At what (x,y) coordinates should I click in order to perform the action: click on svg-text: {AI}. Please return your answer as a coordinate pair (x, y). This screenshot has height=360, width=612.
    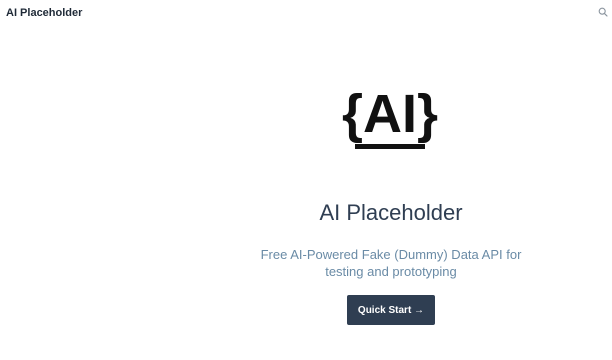
    Looking at the image, I should click on (390, 114).